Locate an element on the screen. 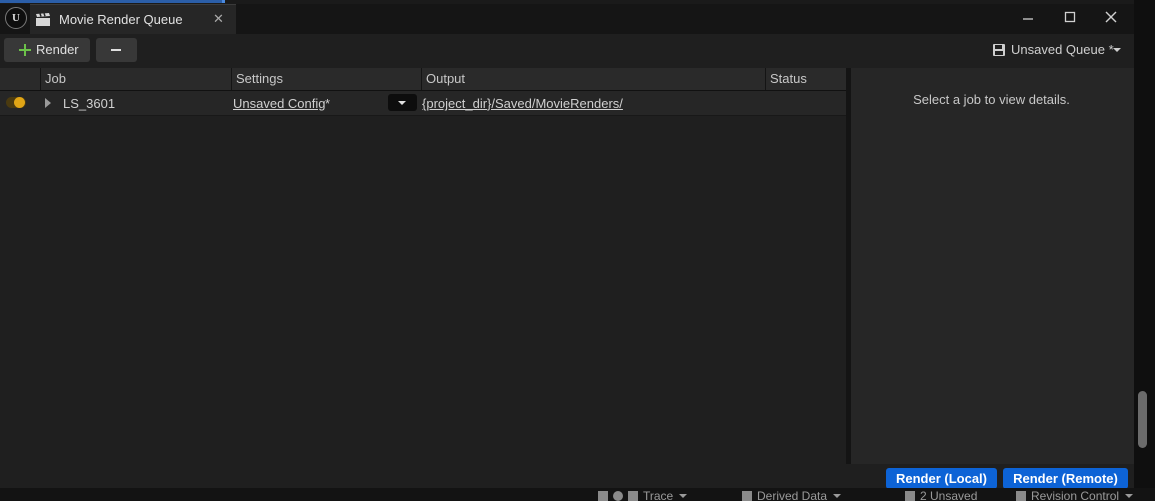 Image resolution: width=1155 pixels, height=501 pixels. status-item-derived-data: Derived Data is located at coordinates (792, 495).